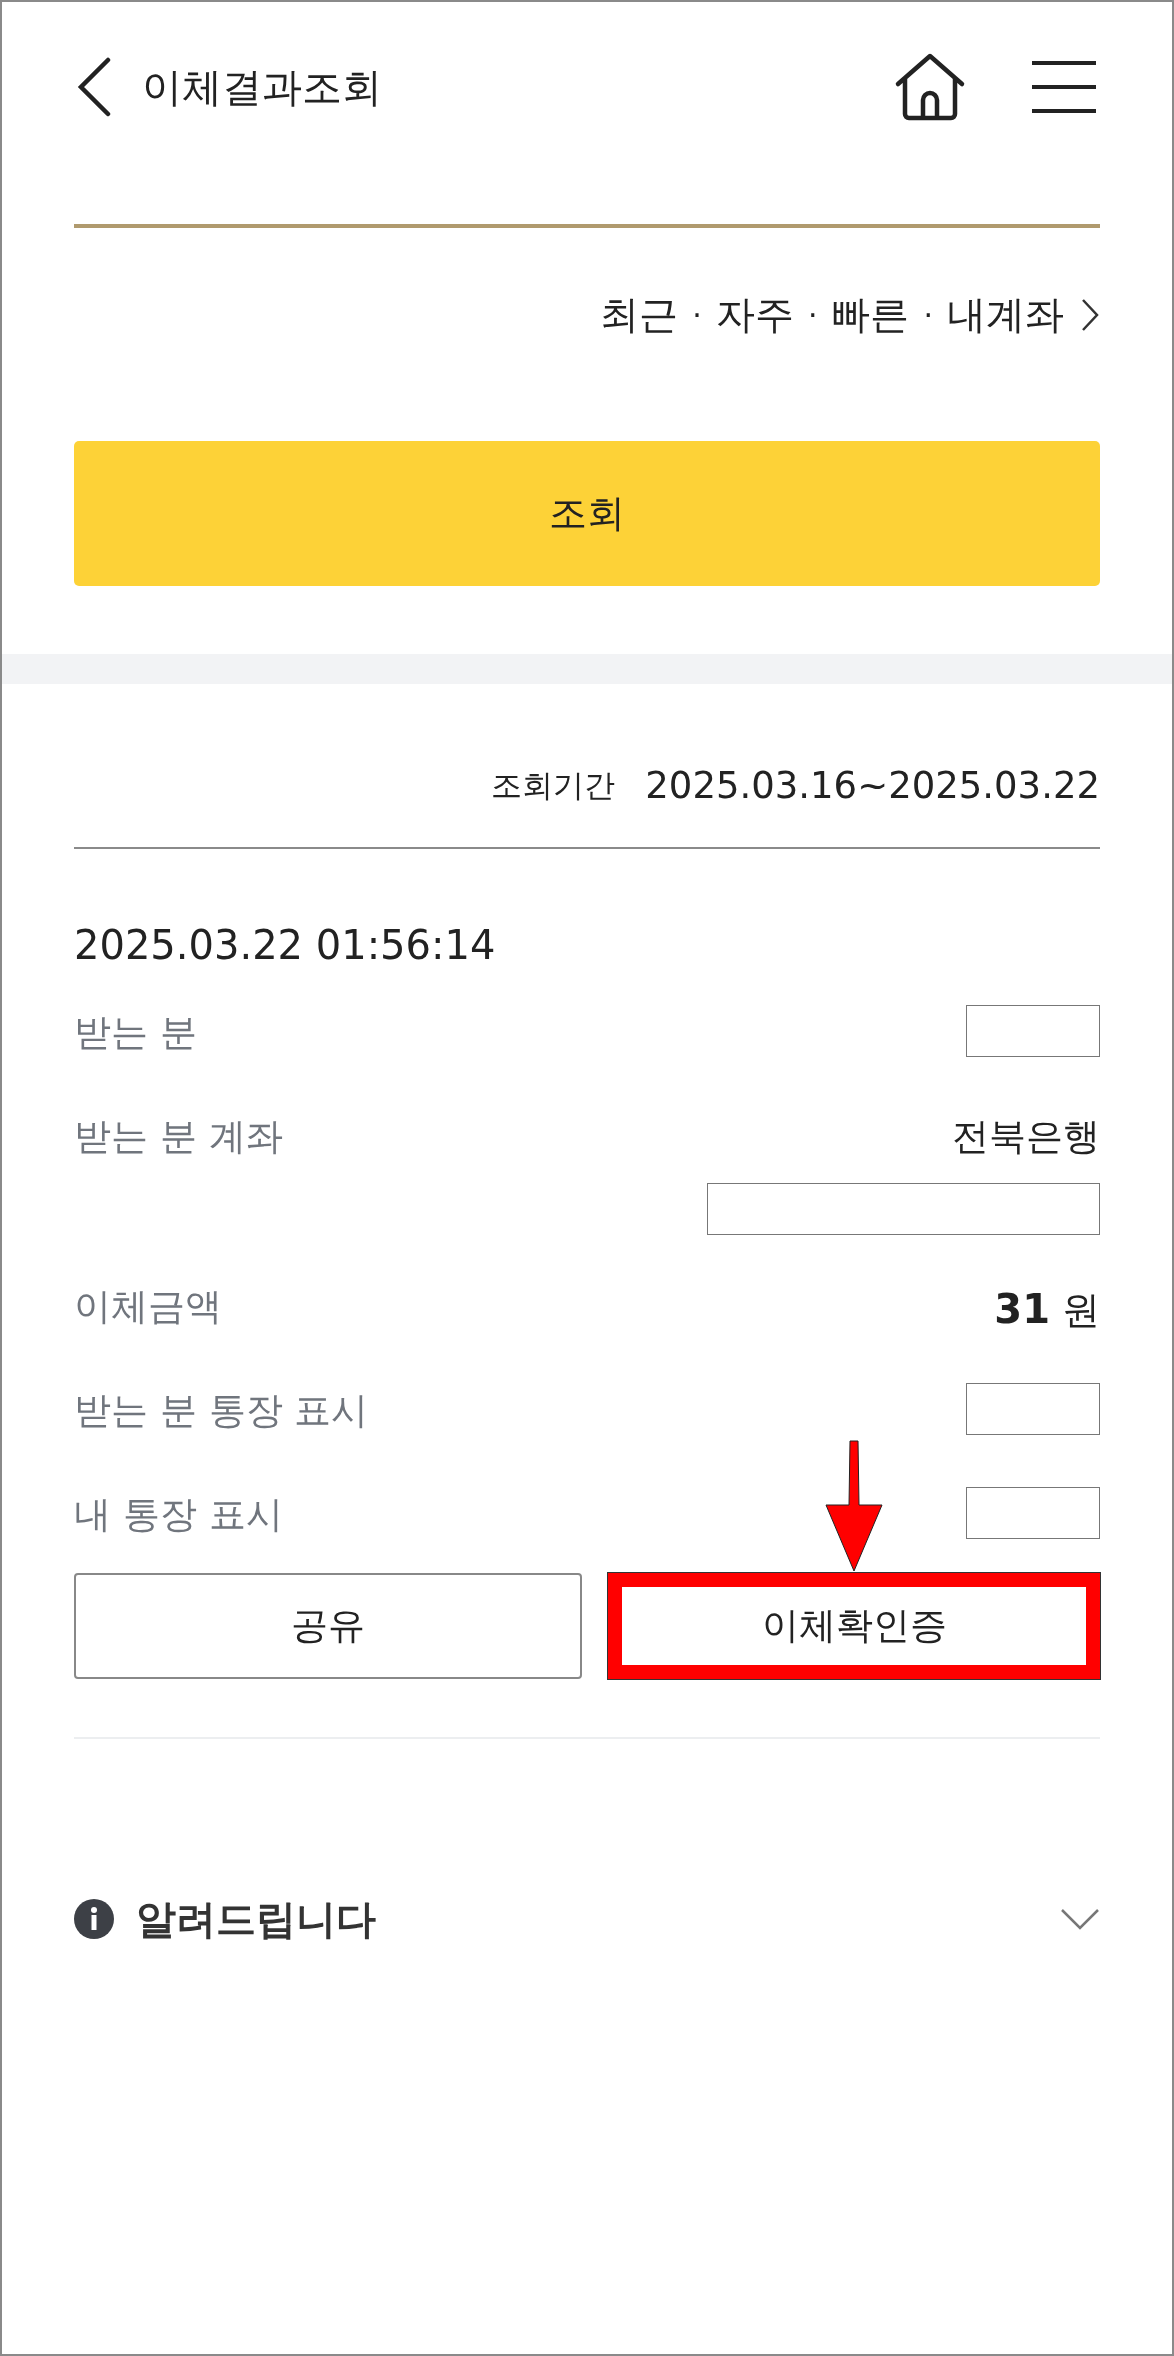  What do you see at coordinates (1064, 87) in the screenshot?
I see `menu-icon` at bounding box center [1064, 87].